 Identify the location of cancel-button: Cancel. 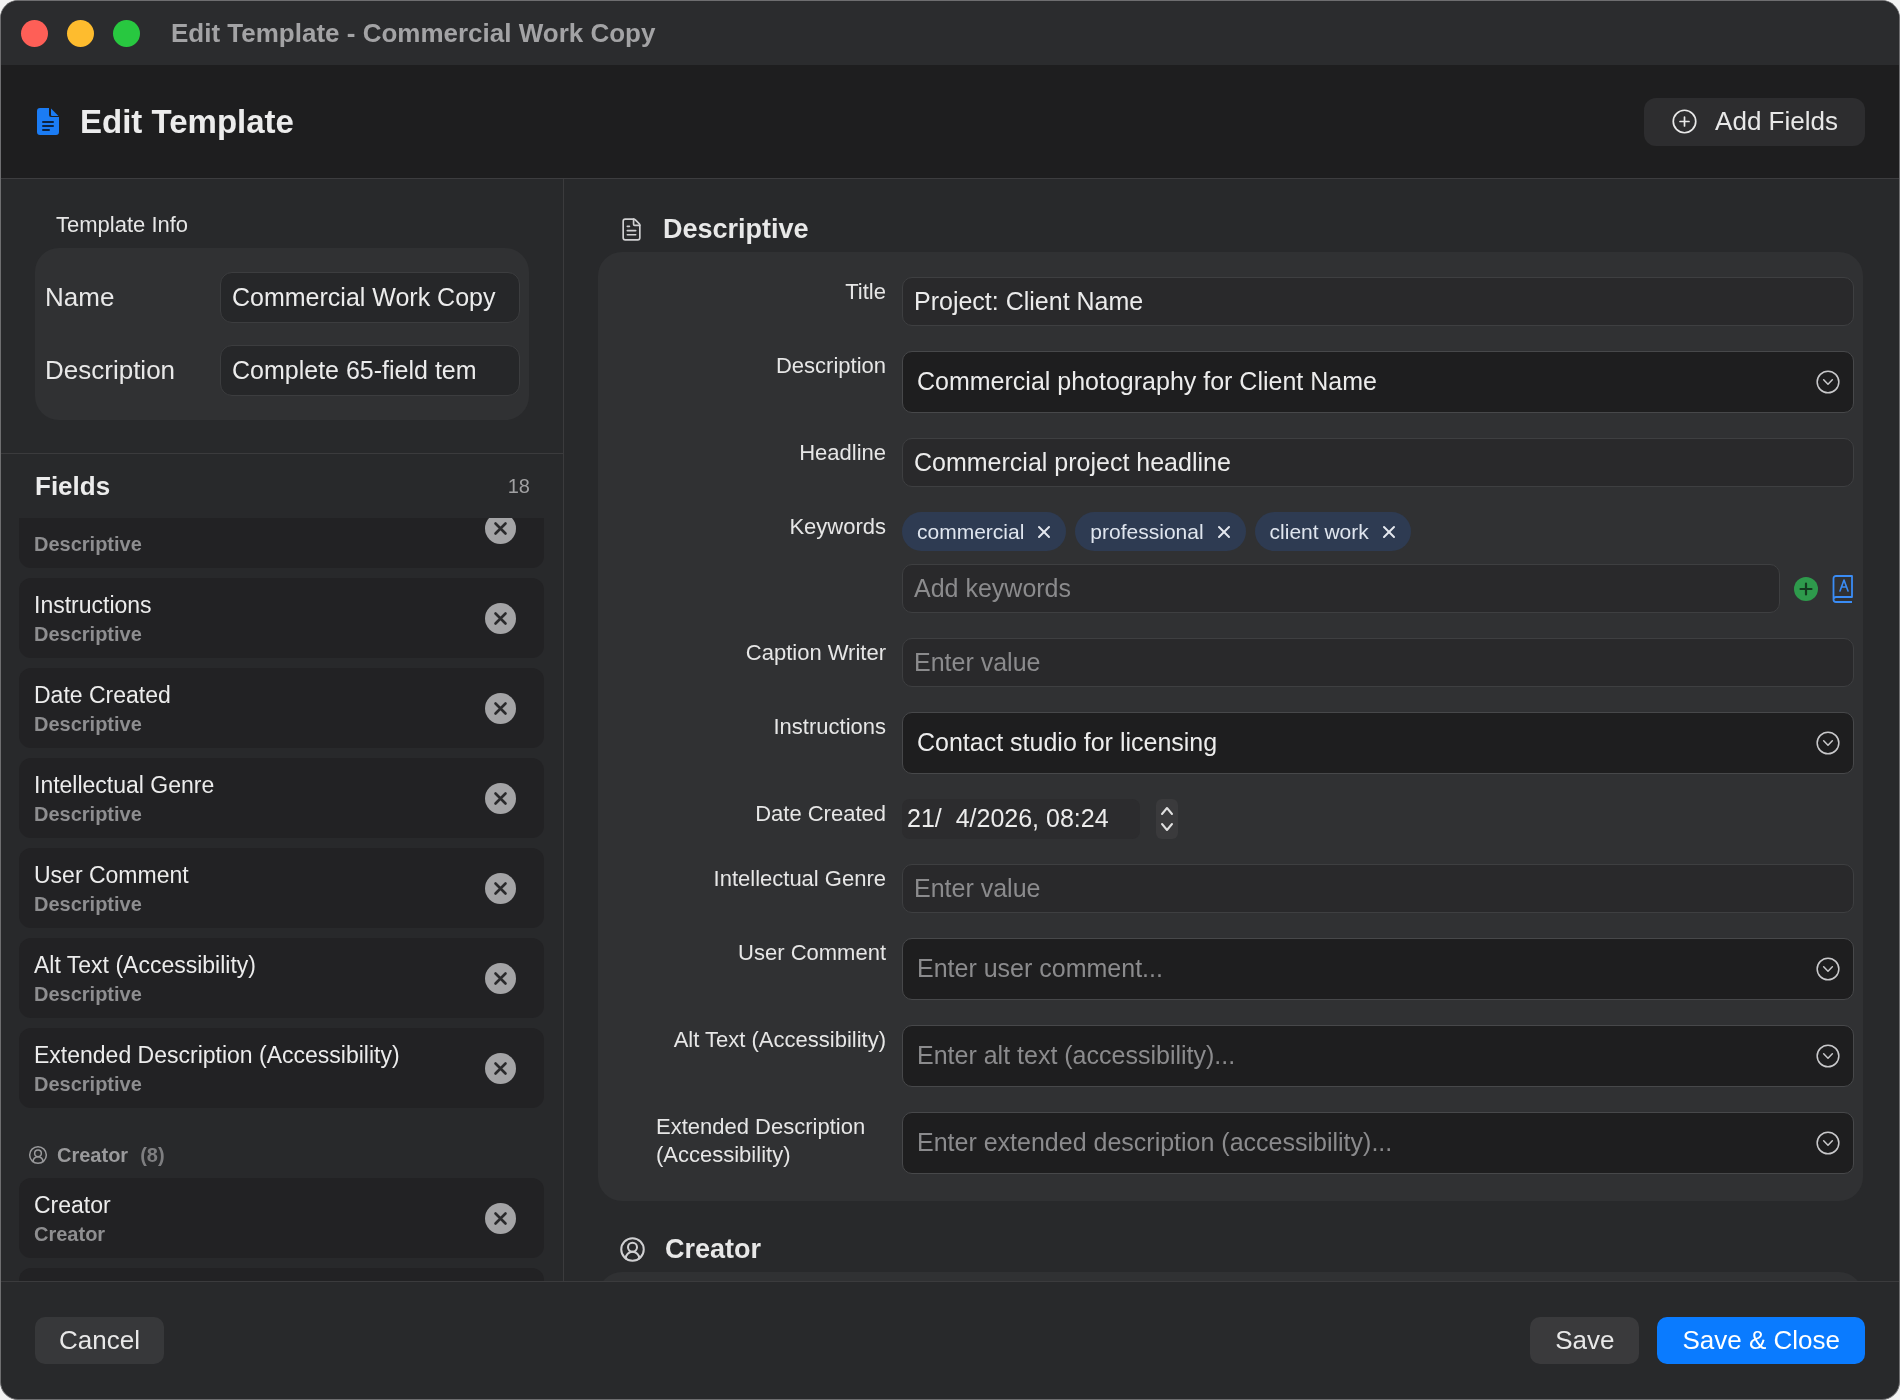
(99, 1340).